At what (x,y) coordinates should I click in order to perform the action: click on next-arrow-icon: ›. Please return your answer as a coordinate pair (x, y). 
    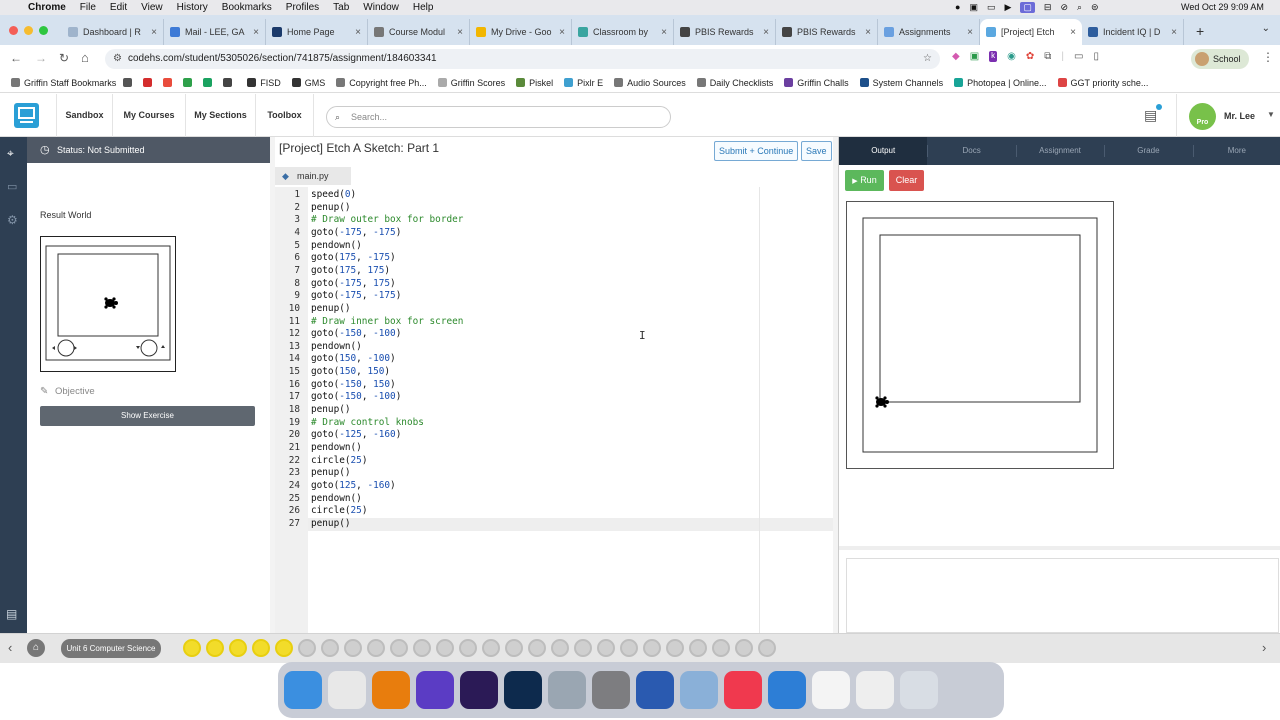
    Looking at the image, I should click on (1264, 647).